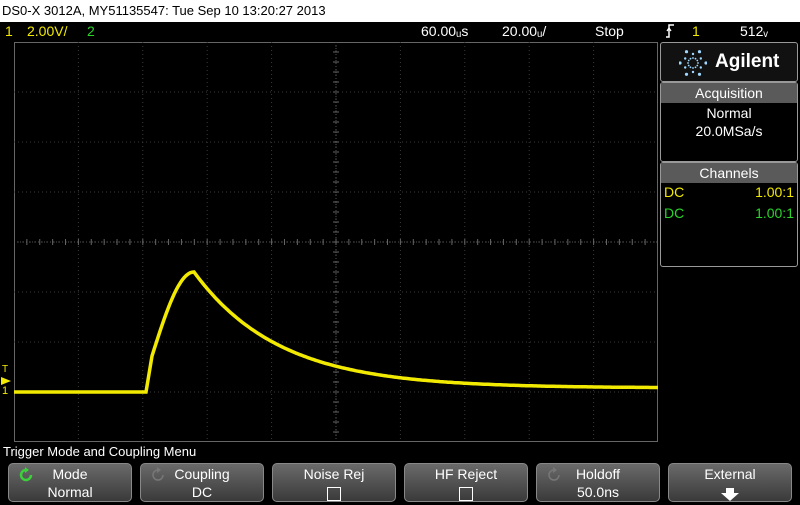 Image resolution: width=800 pixels, height=505 pixels. What do you see at coordinates (70, 492) in the screenshot?
I see `softkey-value: Normal` at bounding box center [70, 492].